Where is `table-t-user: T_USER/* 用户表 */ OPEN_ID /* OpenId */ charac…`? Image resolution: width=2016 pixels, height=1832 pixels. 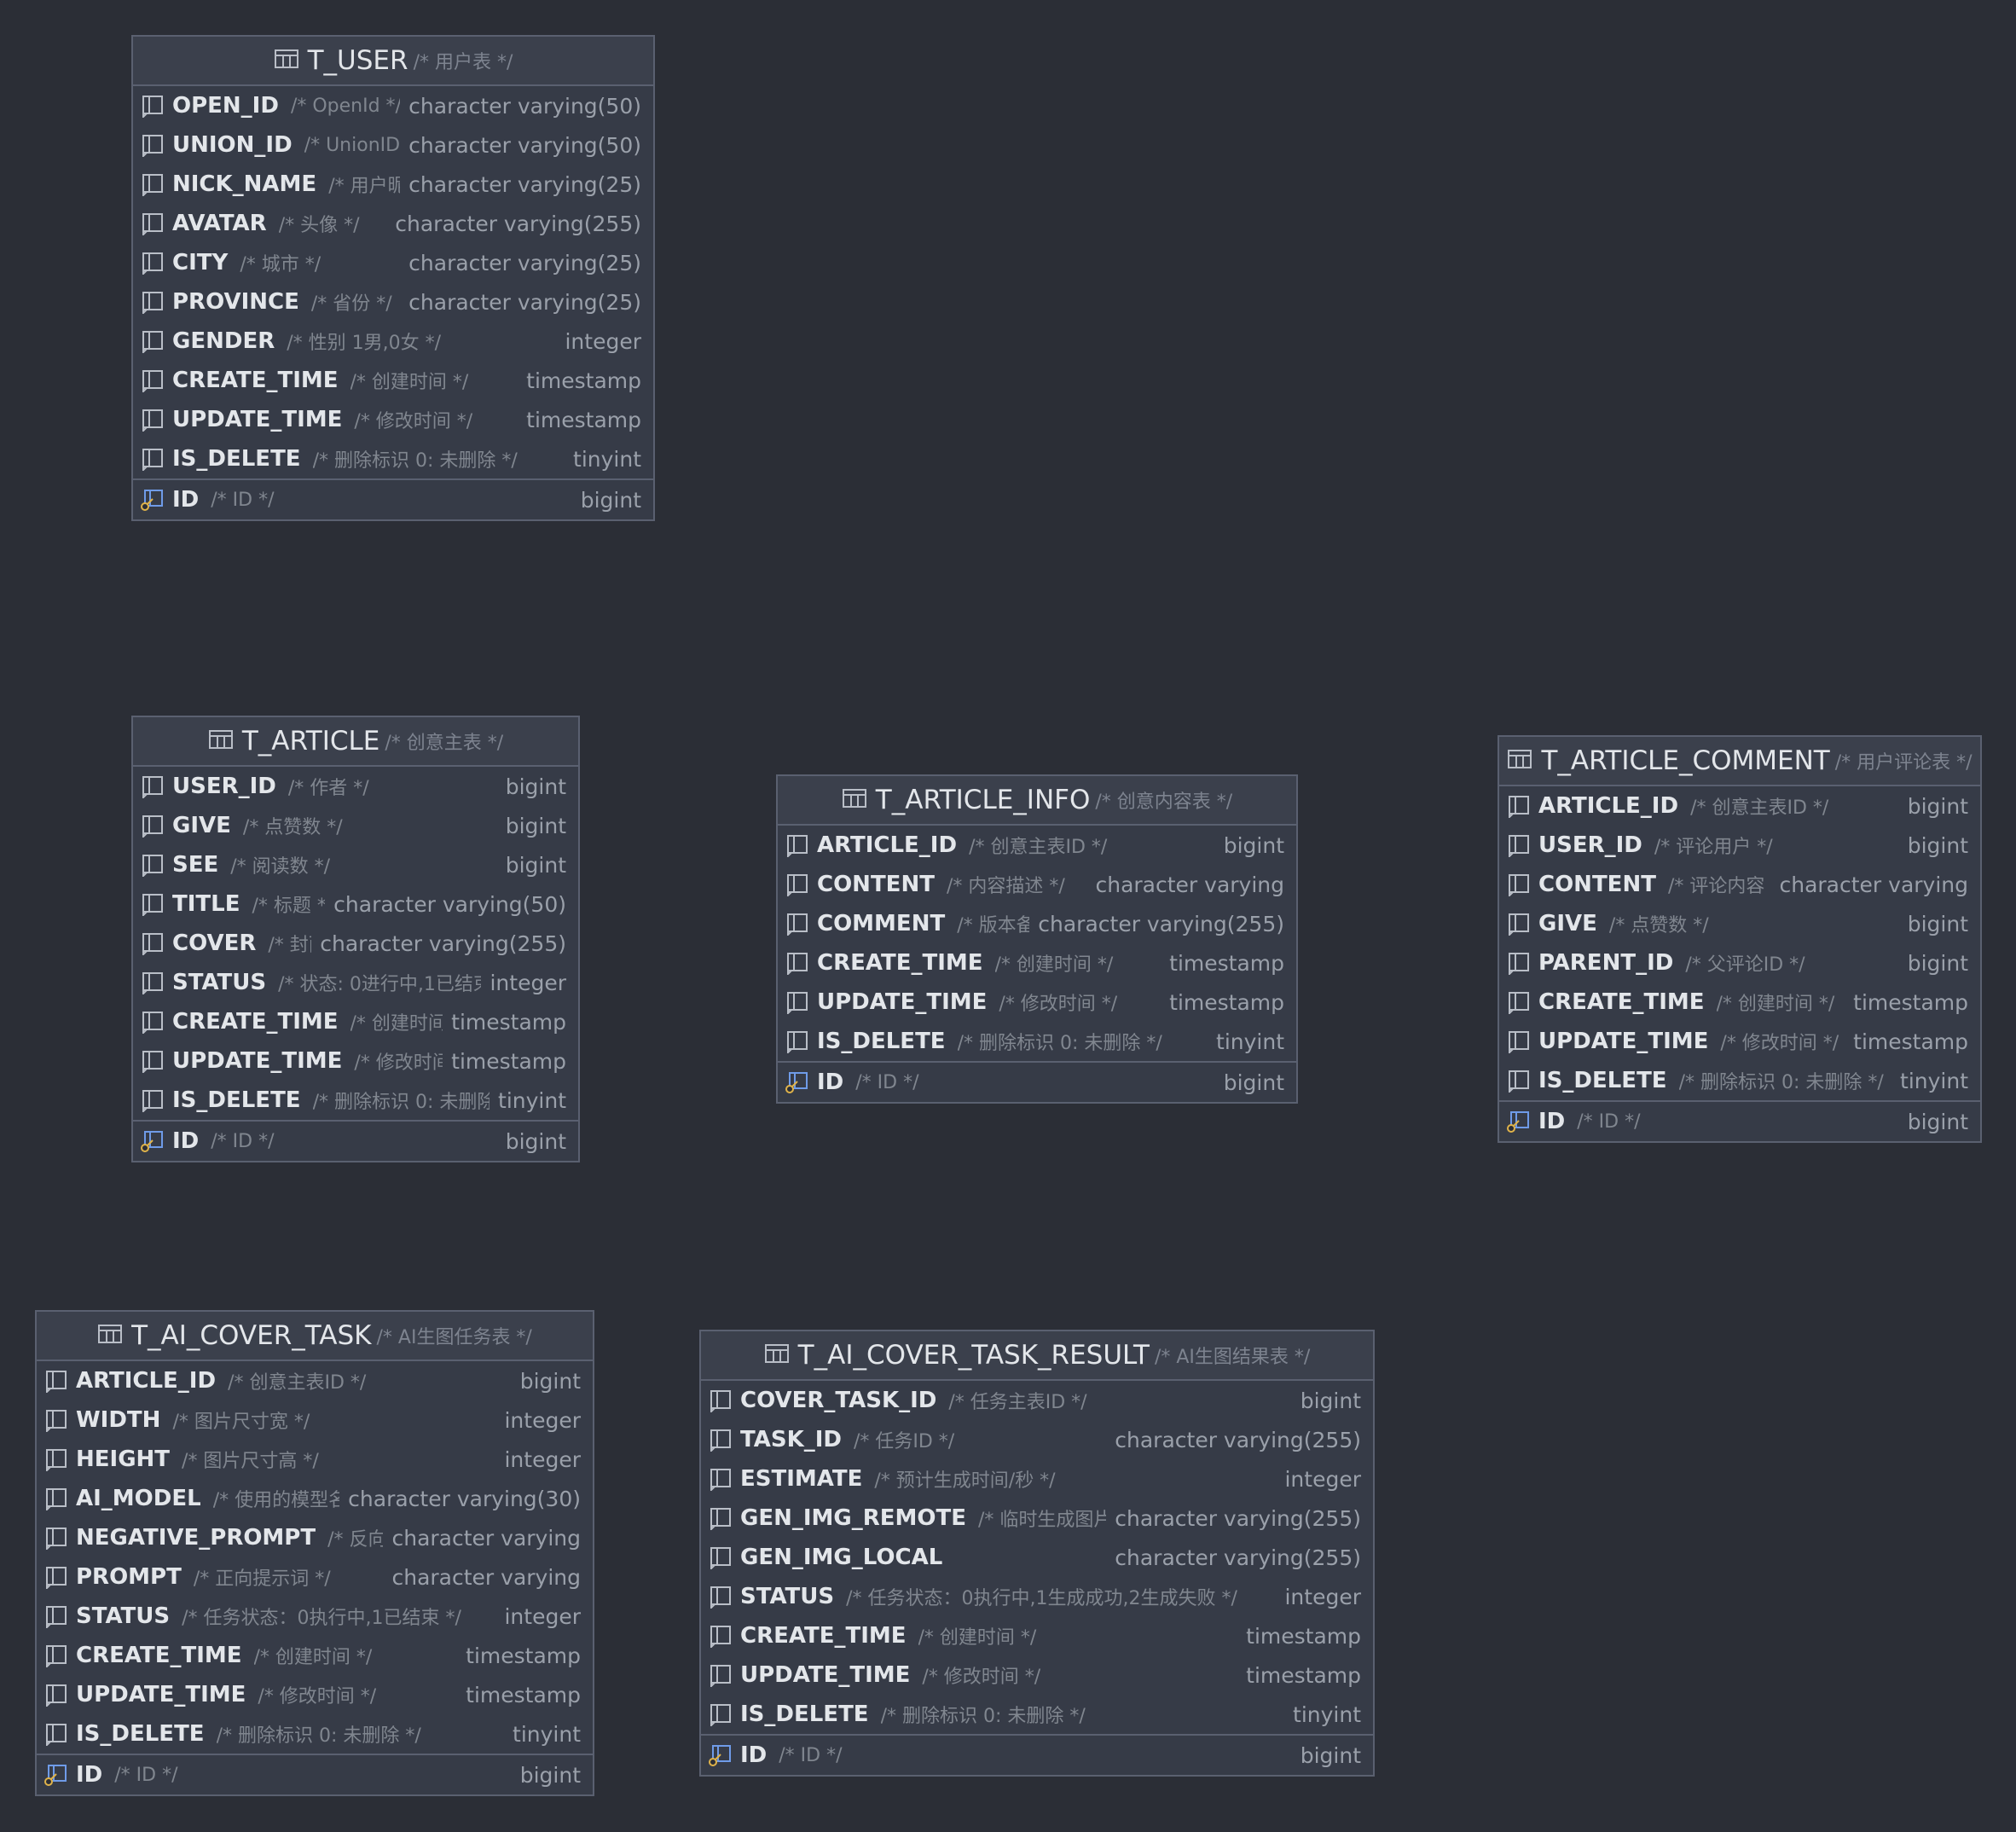 table-t-user: T_USER/* 用户表 */ OPEN_ID /* OpenId */ charac… is located at coordinates (393, 278).